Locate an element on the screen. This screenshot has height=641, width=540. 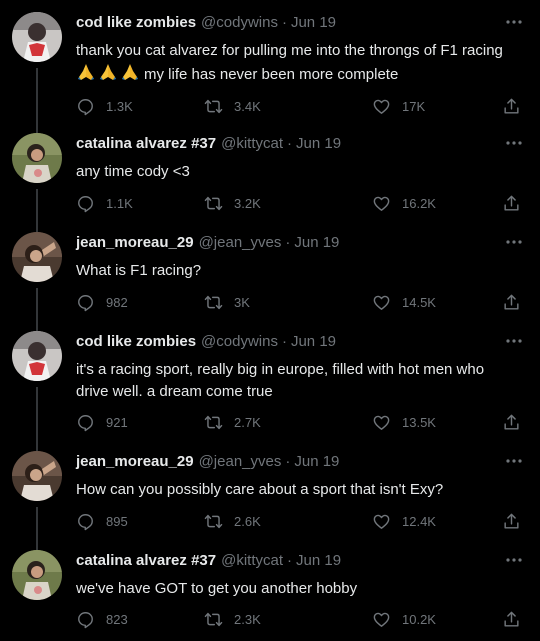
tweet-header: cod like zombies @codywins · Jun 19 is located at coordinates (301, 23).